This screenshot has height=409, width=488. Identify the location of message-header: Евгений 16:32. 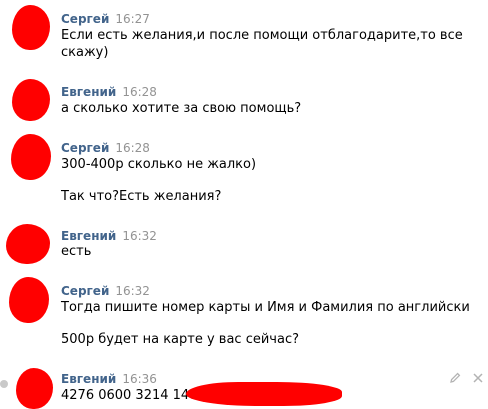
(109, 235).